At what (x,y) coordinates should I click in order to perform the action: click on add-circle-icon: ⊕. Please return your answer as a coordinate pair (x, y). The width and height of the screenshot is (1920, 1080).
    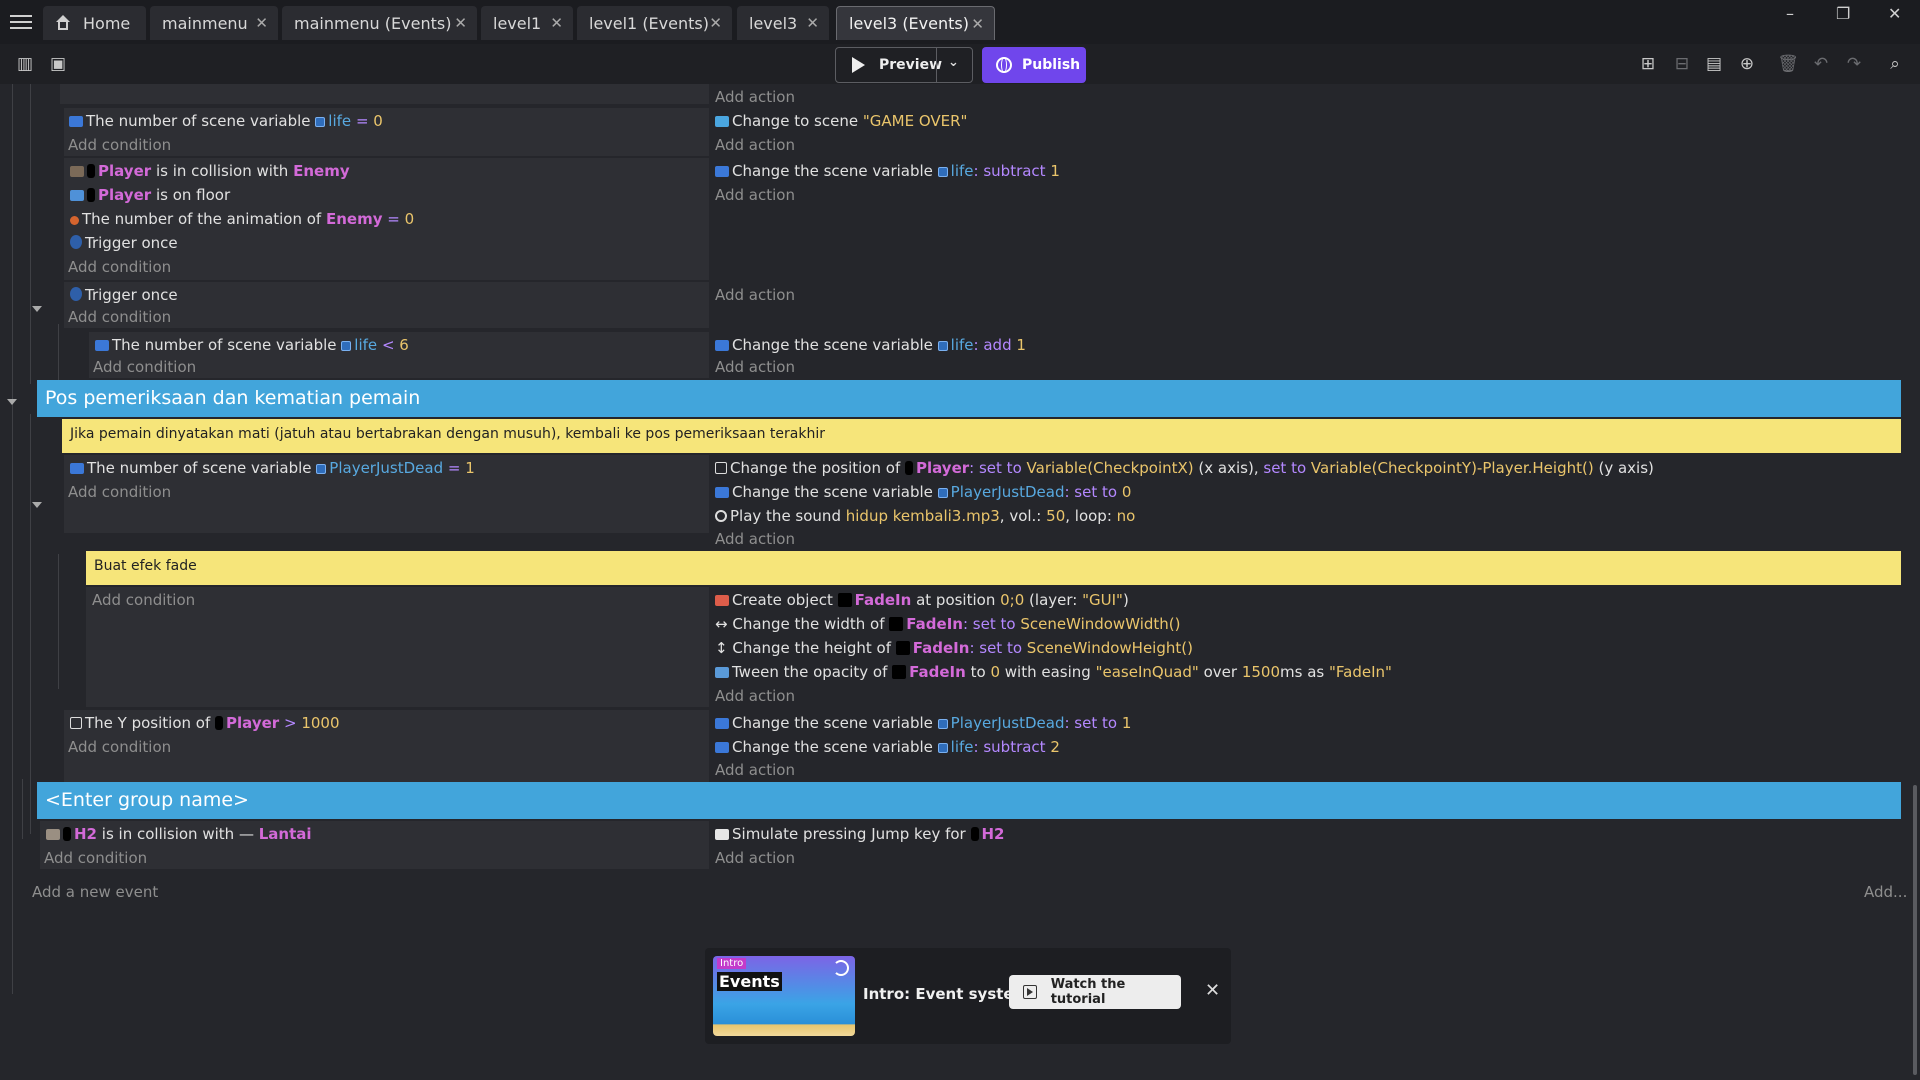
    Looking at the image, I should click on (1747, 64).